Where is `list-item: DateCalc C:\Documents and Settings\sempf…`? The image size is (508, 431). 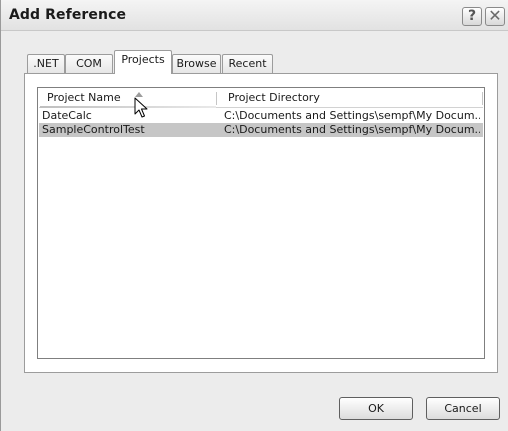 list-item: DateCalc C:\Documents and Settings\sempf… is located at coordinates (261, 116).